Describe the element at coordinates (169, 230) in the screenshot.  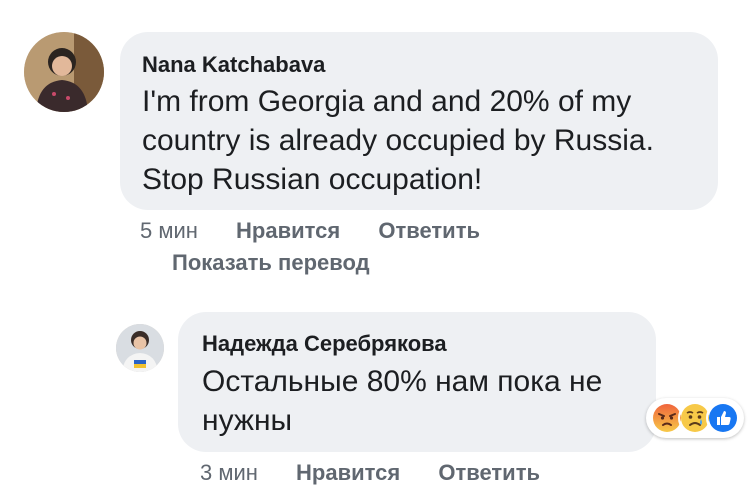
I see `comment-time: 5 мин` at that location.